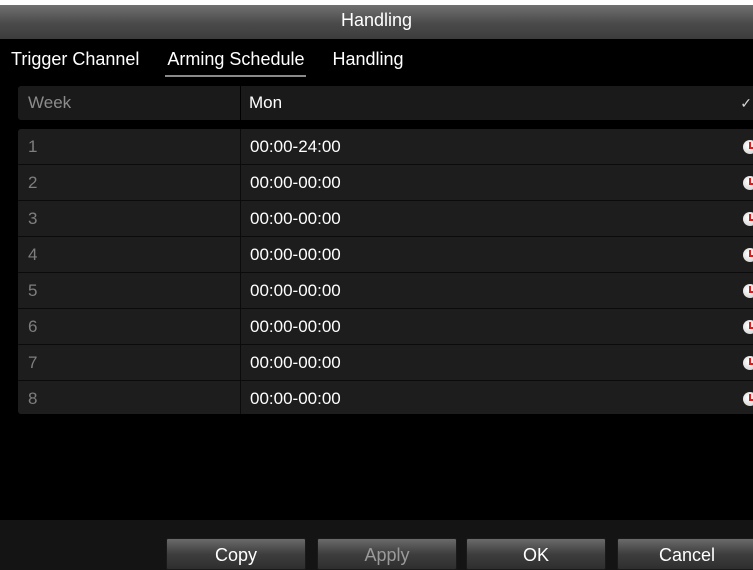  Describe the element at coordinates (746, 103) in the screenshot. I see `chevron-down-icon: ✓` at that location.